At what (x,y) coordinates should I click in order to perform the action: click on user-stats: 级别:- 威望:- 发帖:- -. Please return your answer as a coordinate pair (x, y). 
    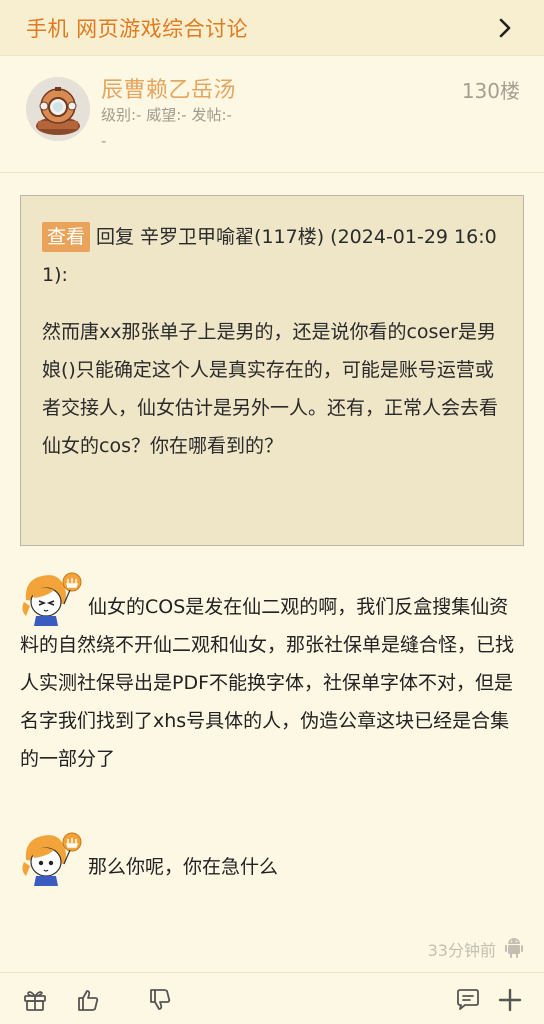
    Looking at the image, I should click on (201, 128).